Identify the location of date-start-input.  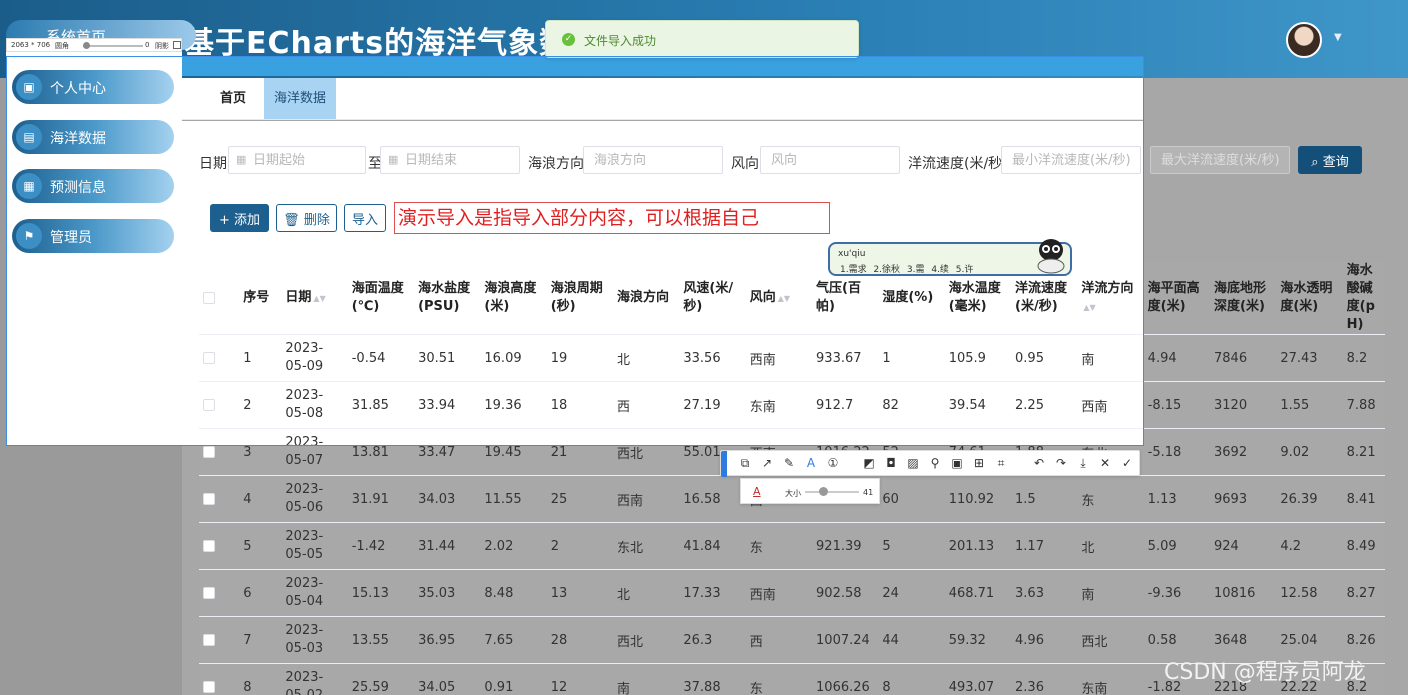
(297, 160).